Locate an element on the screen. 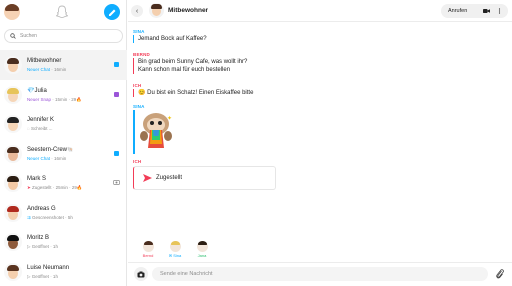  message-composer is located at coordinates (320, 274).